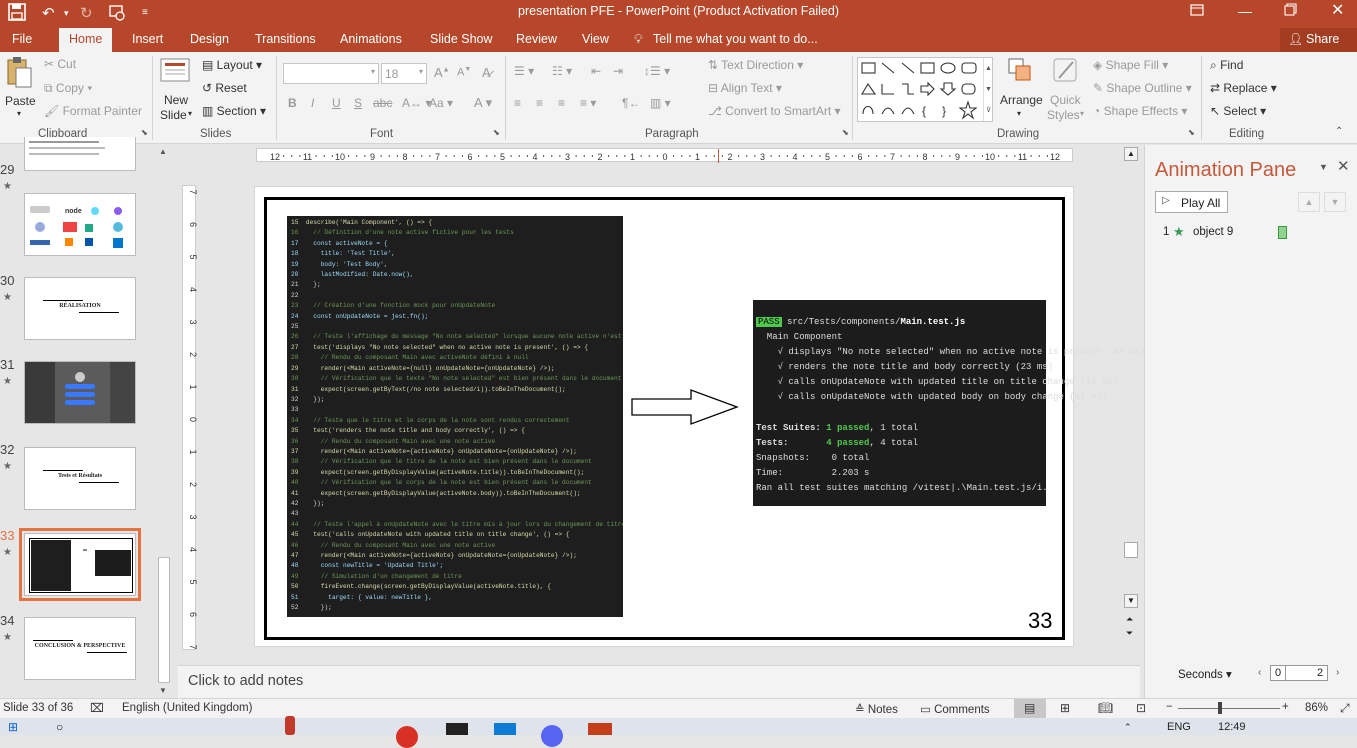  Describe the element at coordinates (686, 407) in the screenshot. I see `right-arrow-shape` at that location.